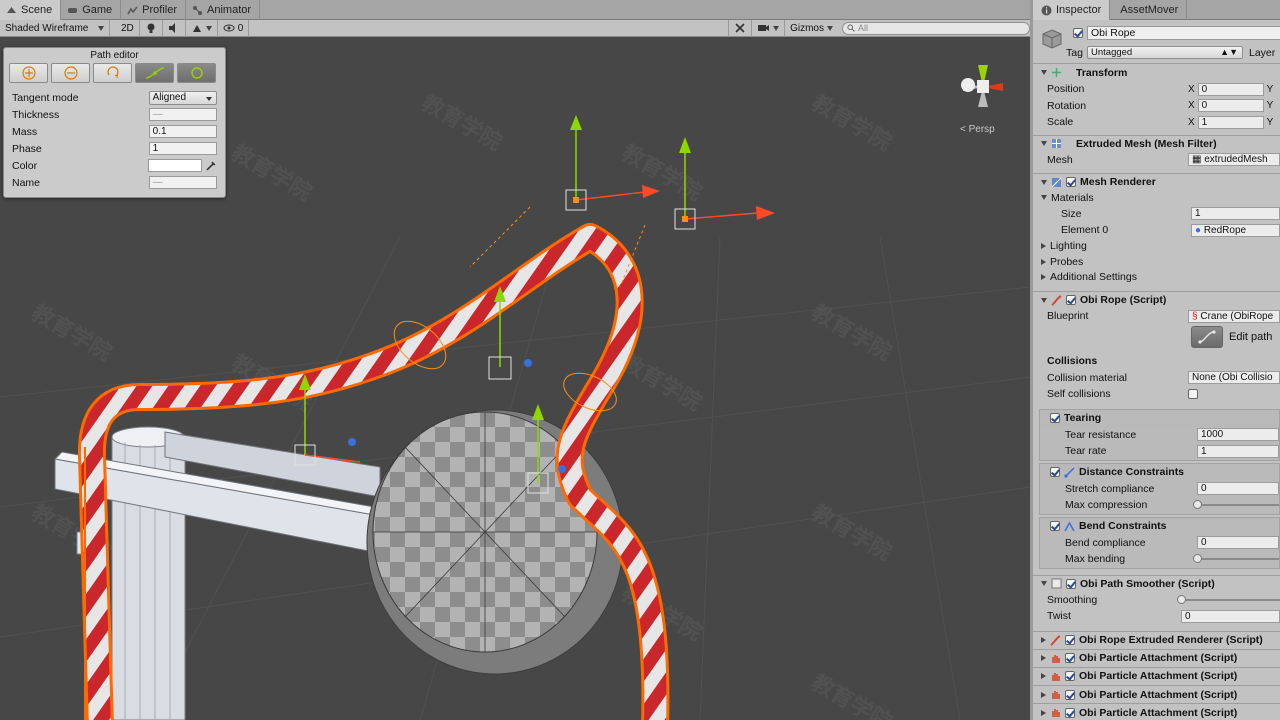  I want to click on bend-constraints-header: Bend Constraints, so click(1159, 526).